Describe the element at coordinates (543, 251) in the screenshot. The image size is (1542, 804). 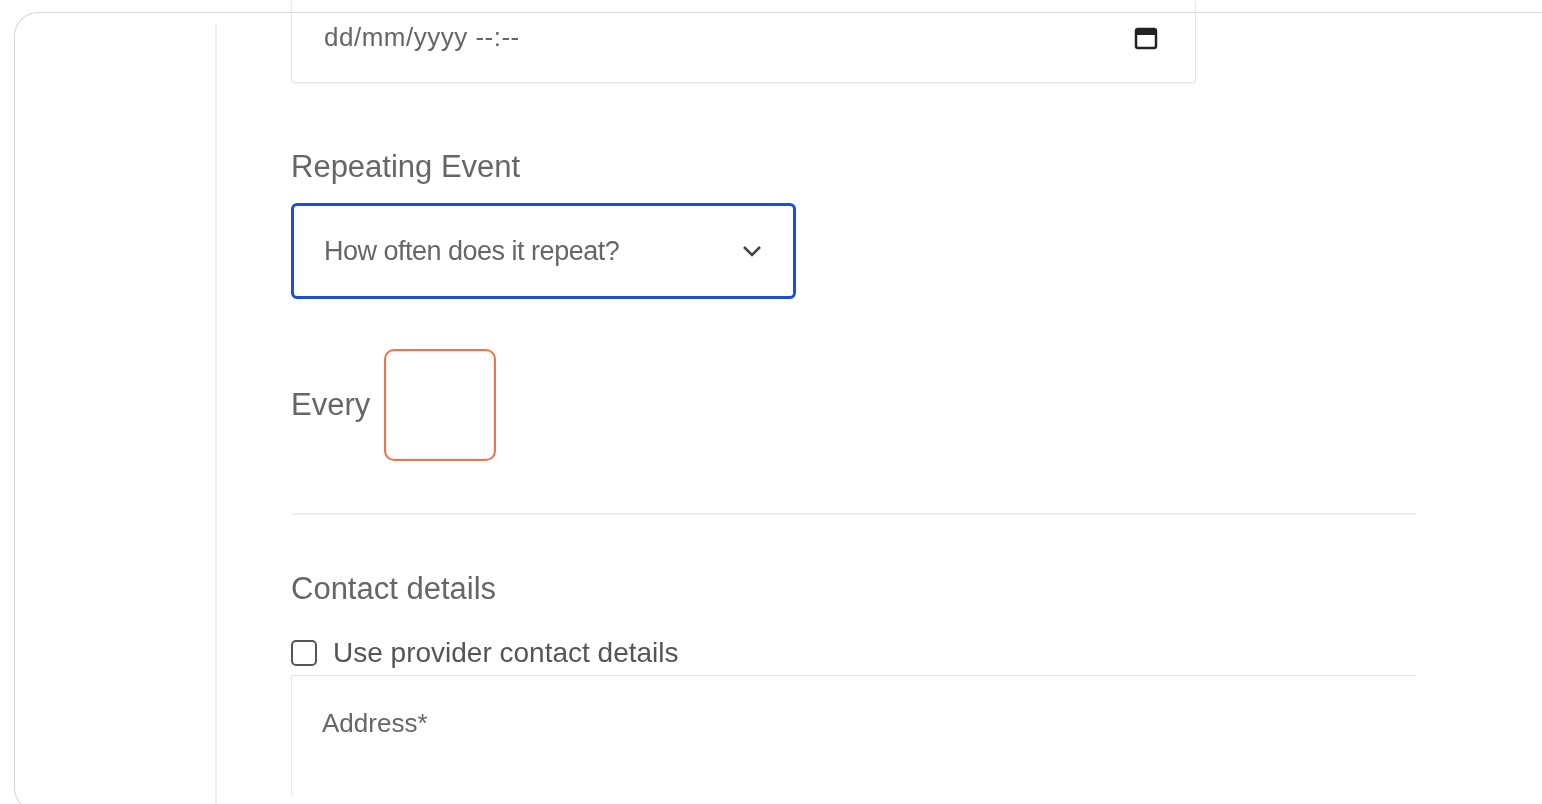
I see `repeat-select: How often does it repeat?` at that location.